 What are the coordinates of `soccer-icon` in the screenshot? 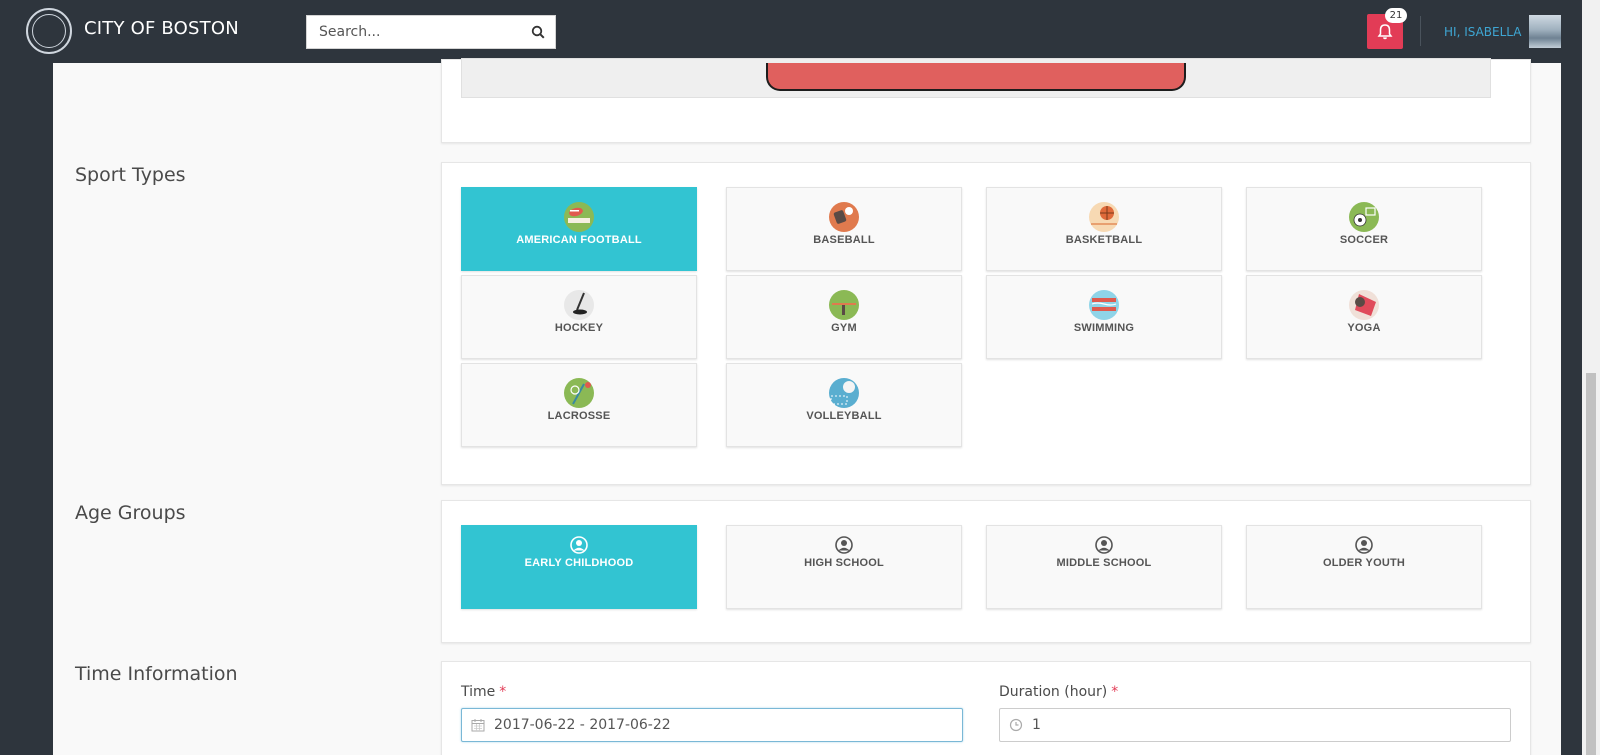 It's located at (1364, 217).